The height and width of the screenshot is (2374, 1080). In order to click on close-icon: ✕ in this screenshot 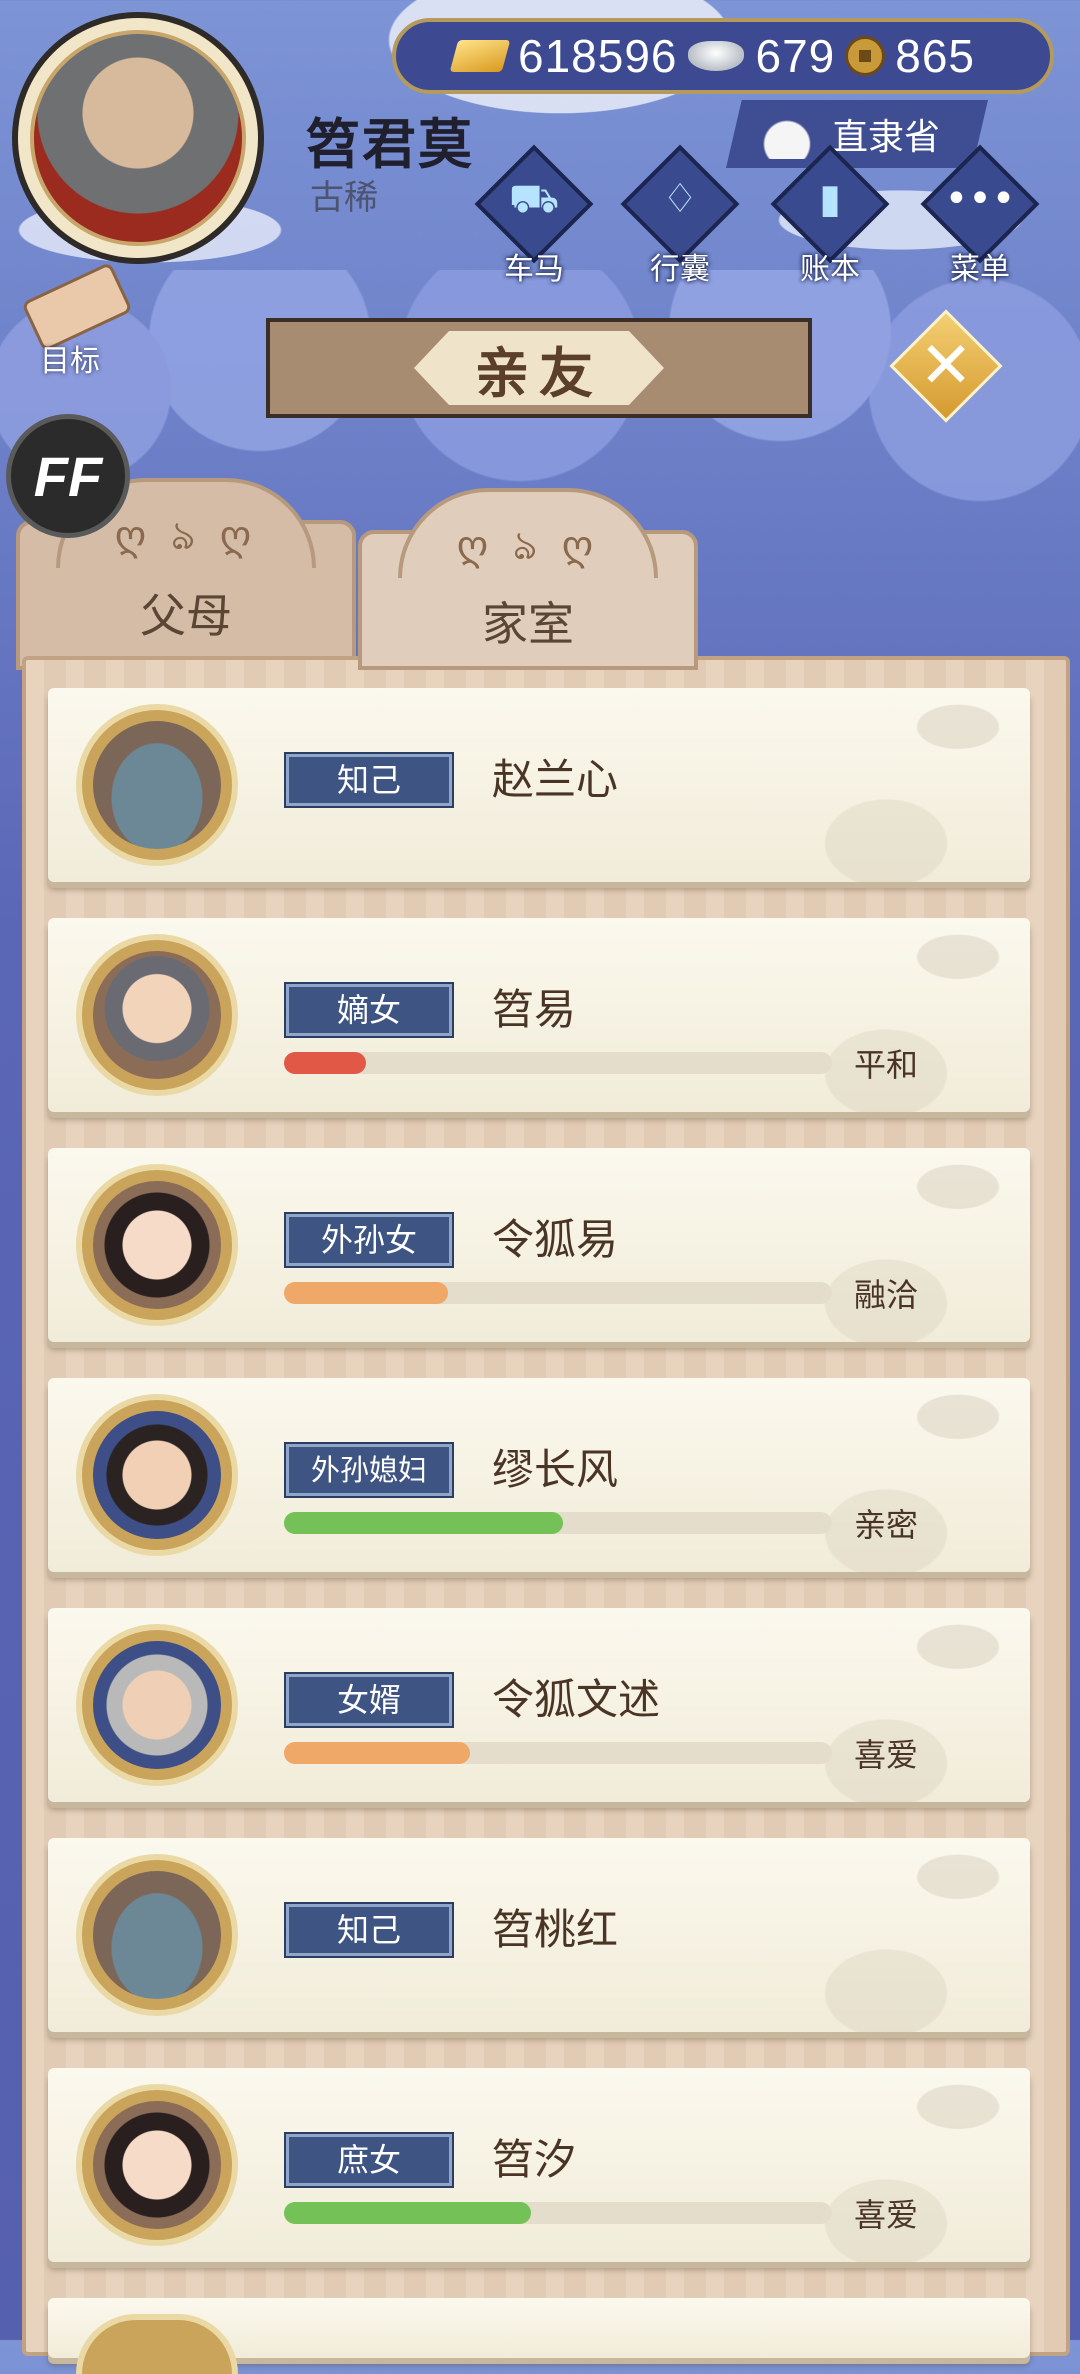, I will do `click(946, 366)`.